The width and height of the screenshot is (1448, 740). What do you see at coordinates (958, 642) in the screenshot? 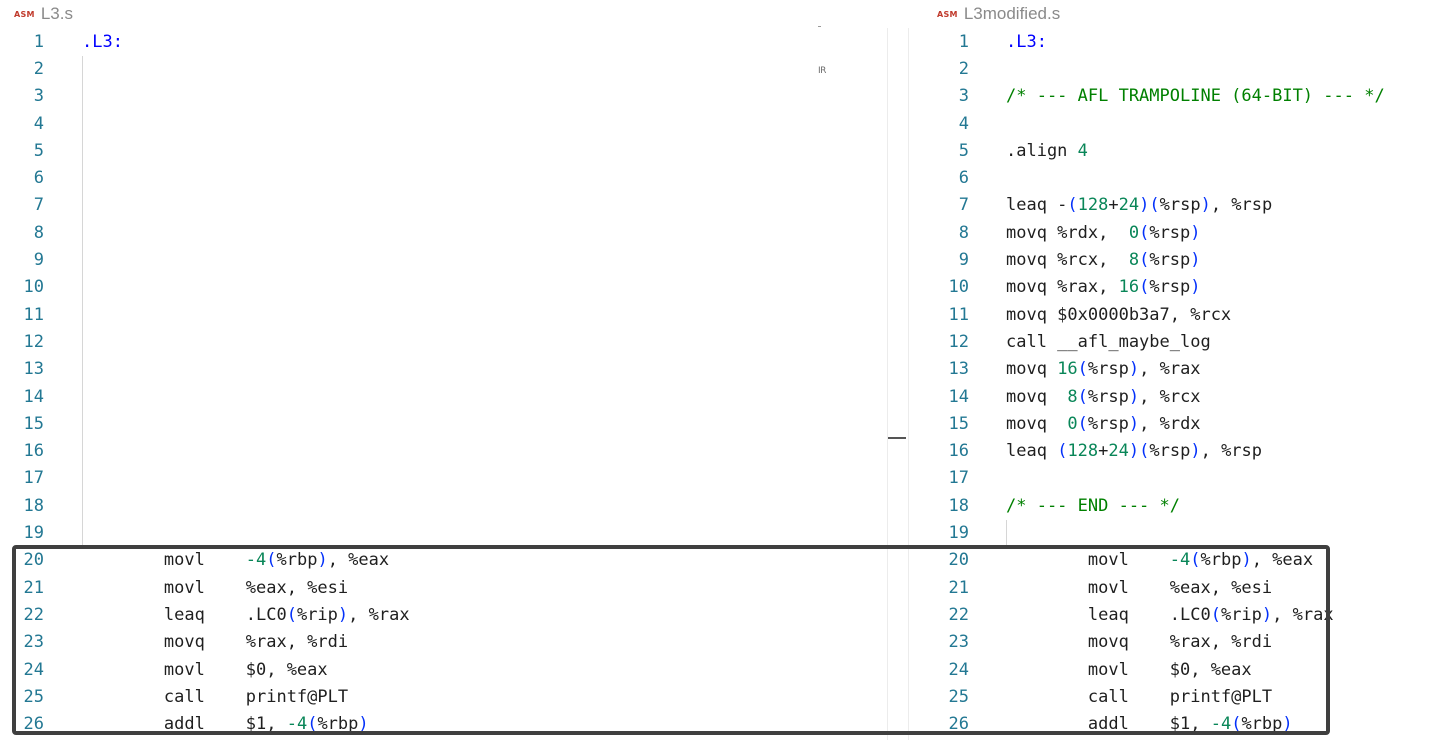
I see `line-number: 23` at bounding box center [958, 642].